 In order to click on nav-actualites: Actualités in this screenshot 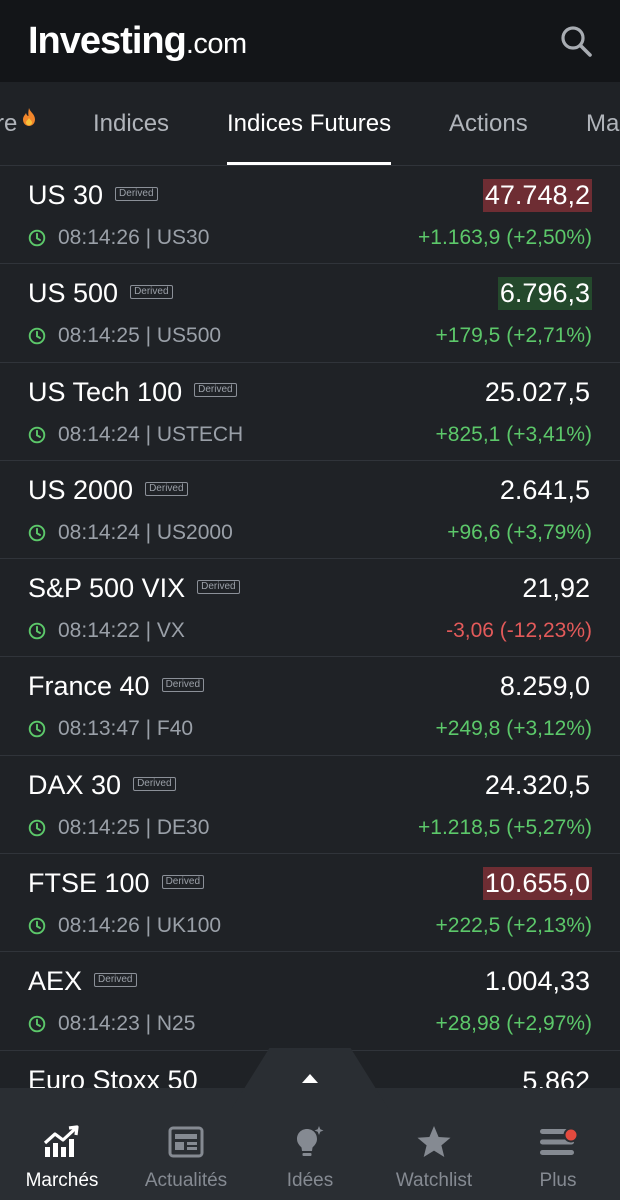, I will do `click(186, 1144)`.